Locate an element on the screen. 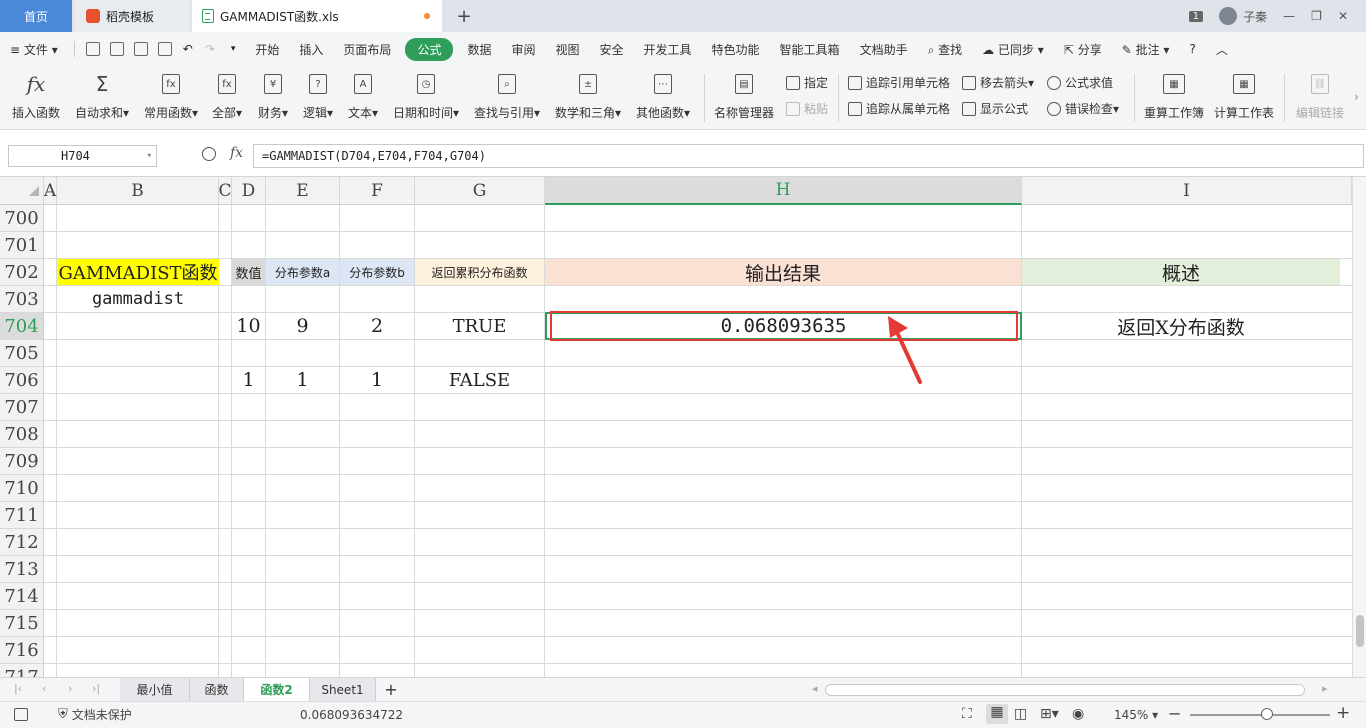  specify-button: 指定 is located at coordinates (807, 82).